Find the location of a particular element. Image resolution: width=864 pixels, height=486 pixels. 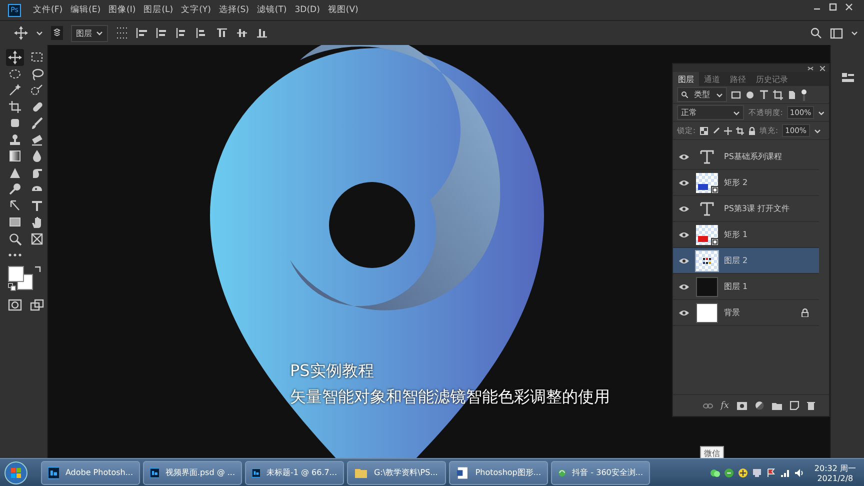

folder-icon is located at coordinates (777, 406).